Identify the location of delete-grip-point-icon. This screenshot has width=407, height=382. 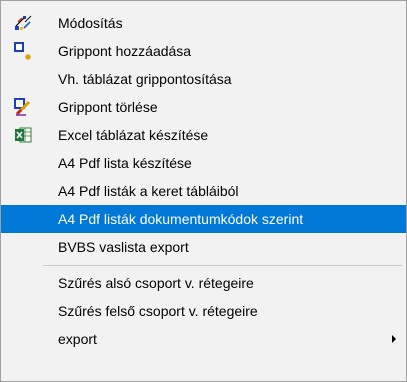
(23, 107).